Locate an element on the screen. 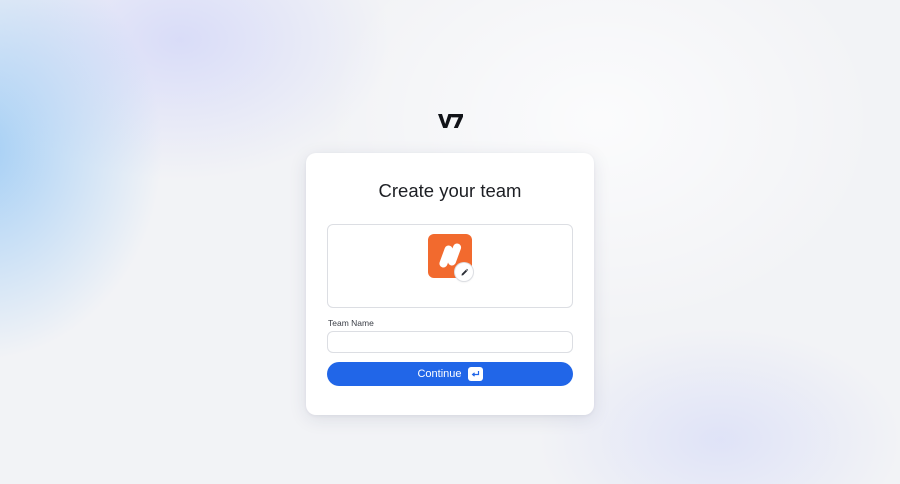 The height and width of the screenshot is (484, 900). team-avatar-upload-area is located at coordinates (450, 266).